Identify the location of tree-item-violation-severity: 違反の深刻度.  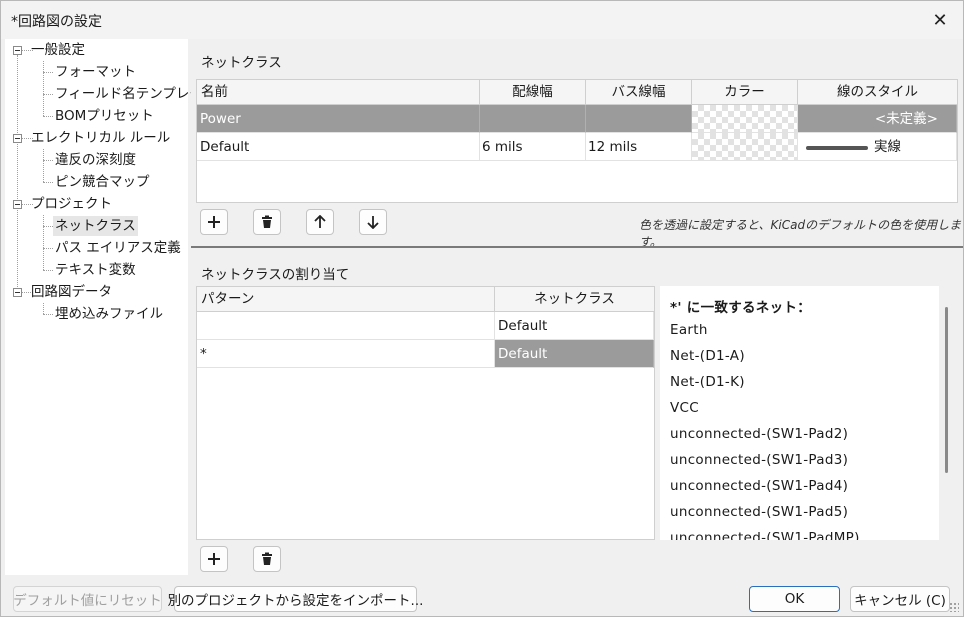
(95, 160).